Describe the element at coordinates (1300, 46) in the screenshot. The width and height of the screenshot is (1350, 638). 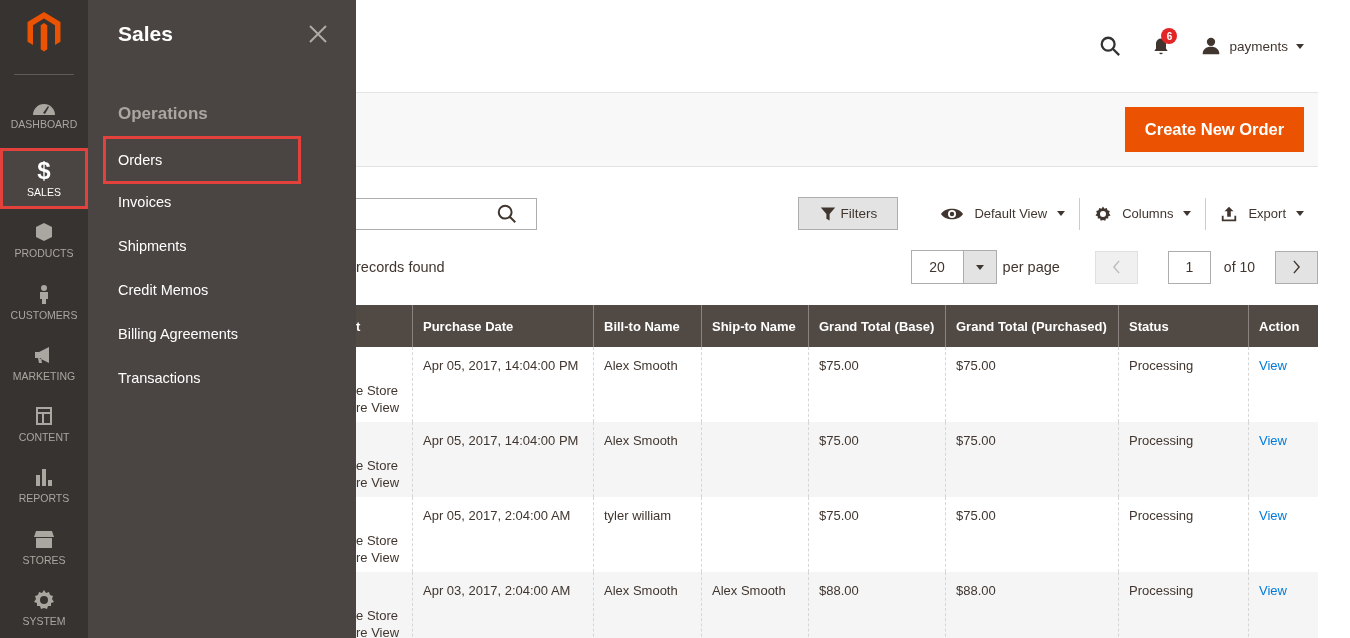
I see `caret-icon` at that location.